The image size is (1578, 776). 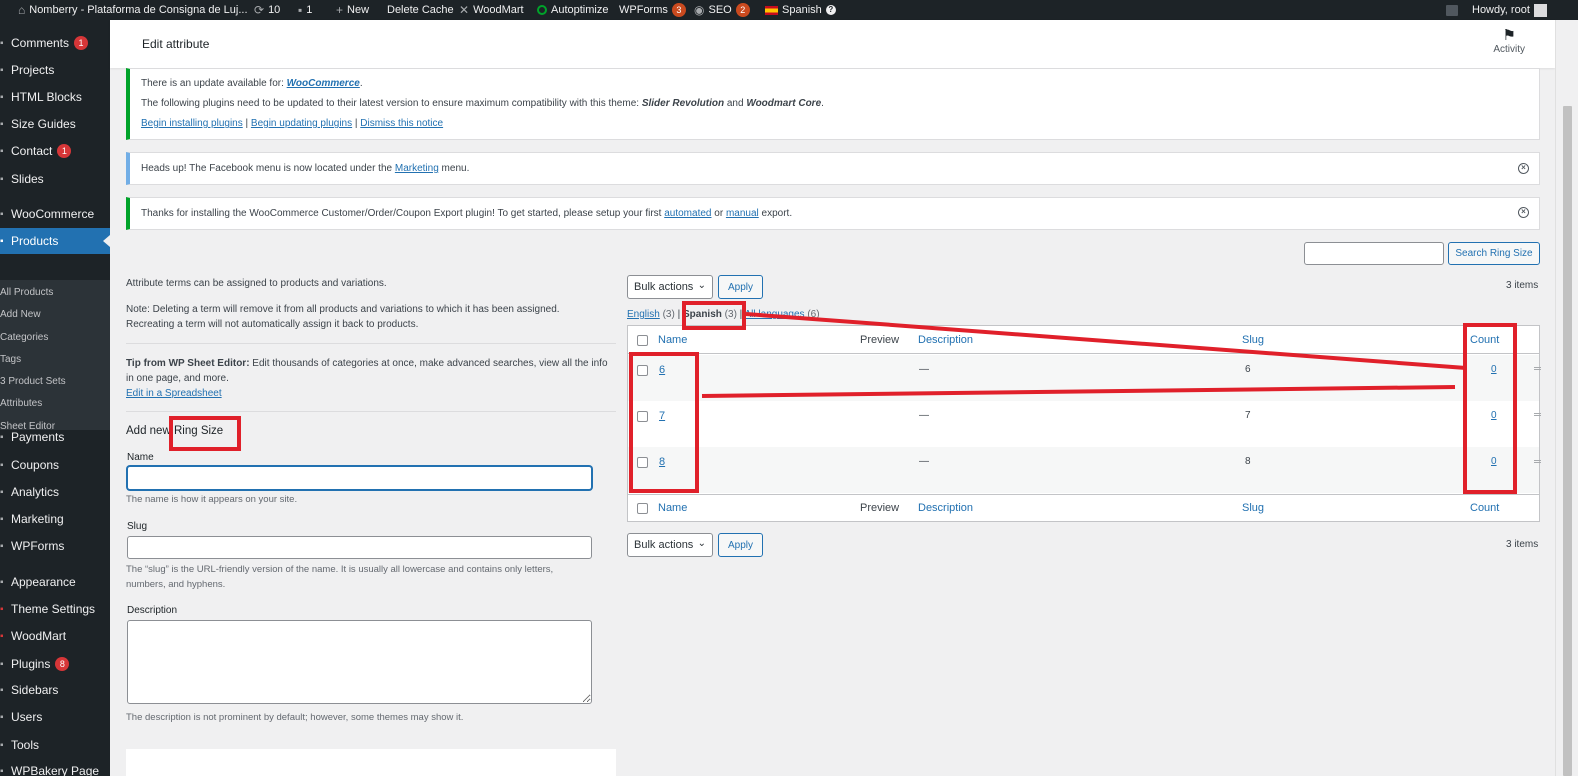 I want to click on admin-bar-seo: ◉ SEO 2, so click(x=722, y=10).